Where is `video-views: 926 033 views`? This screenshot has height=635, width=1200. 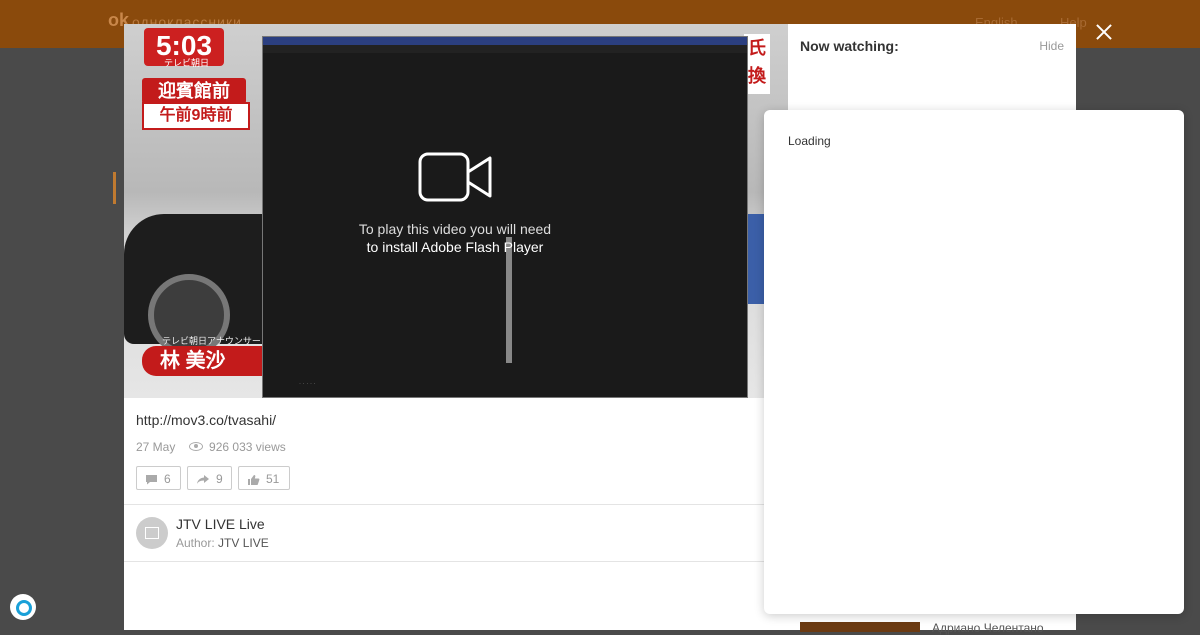
video-views: 926 033 views is located at coordinates (247, 447).